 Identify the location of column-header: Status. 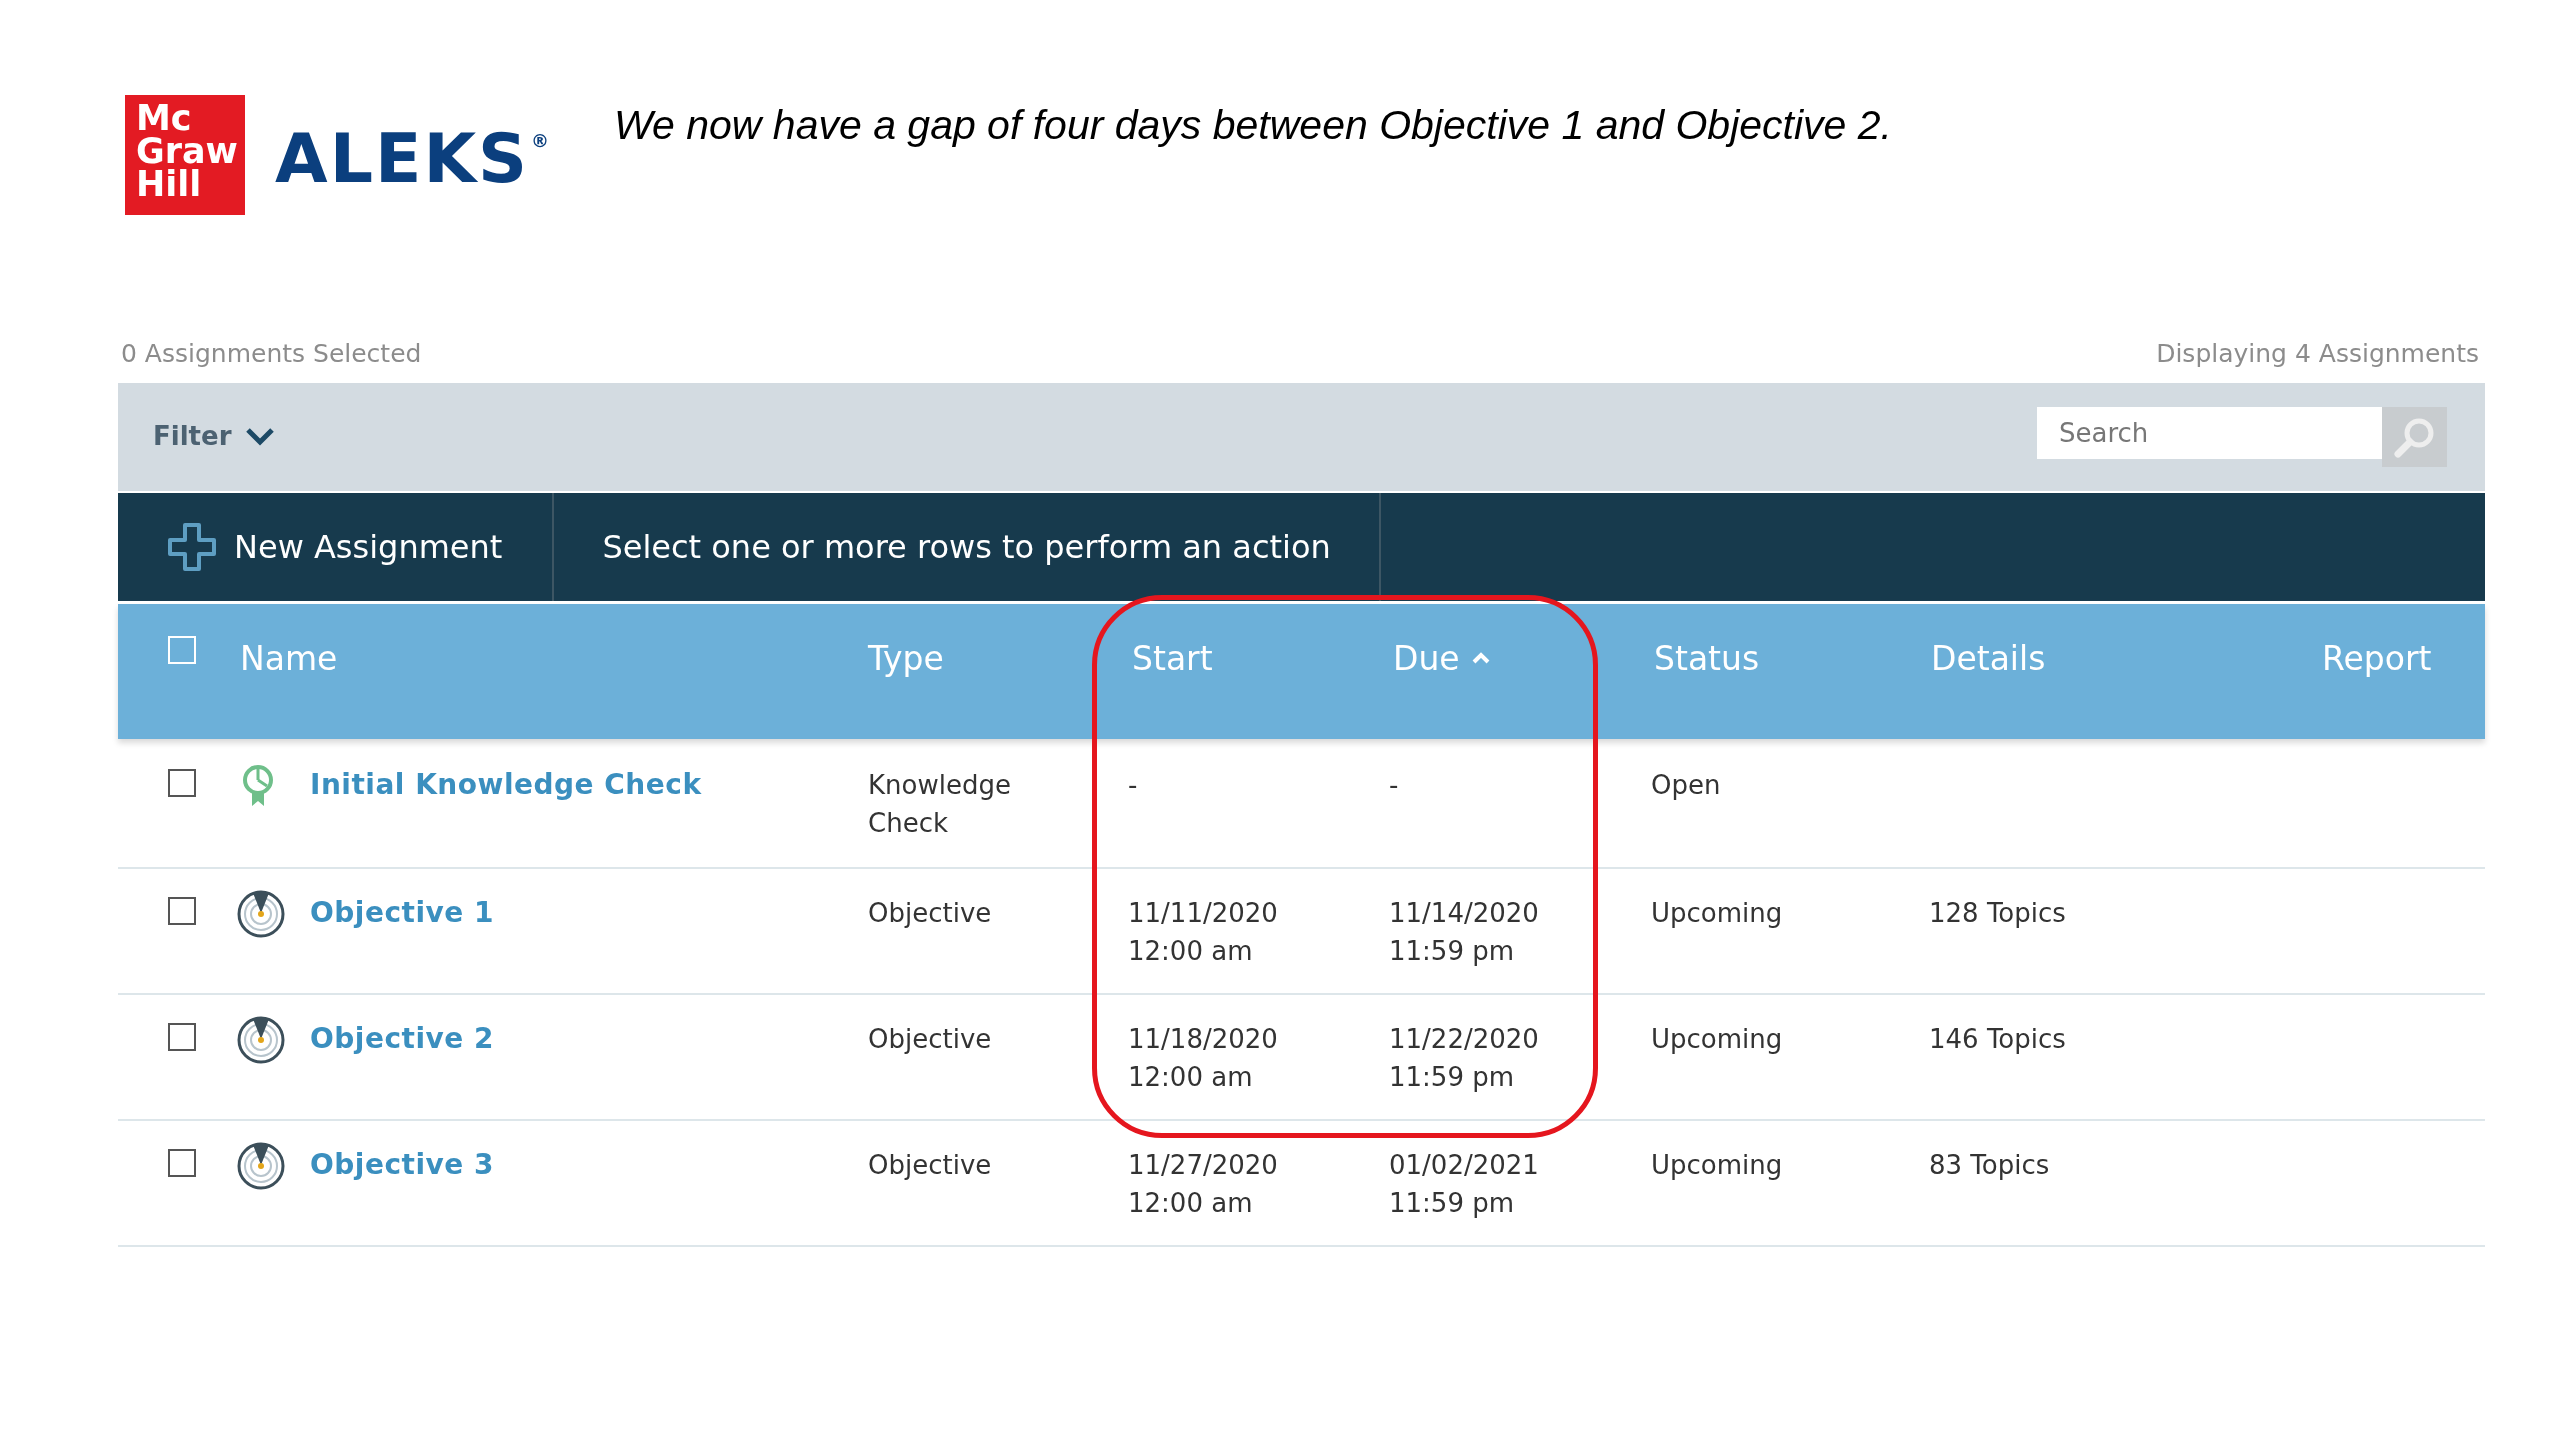
(1707, 658).